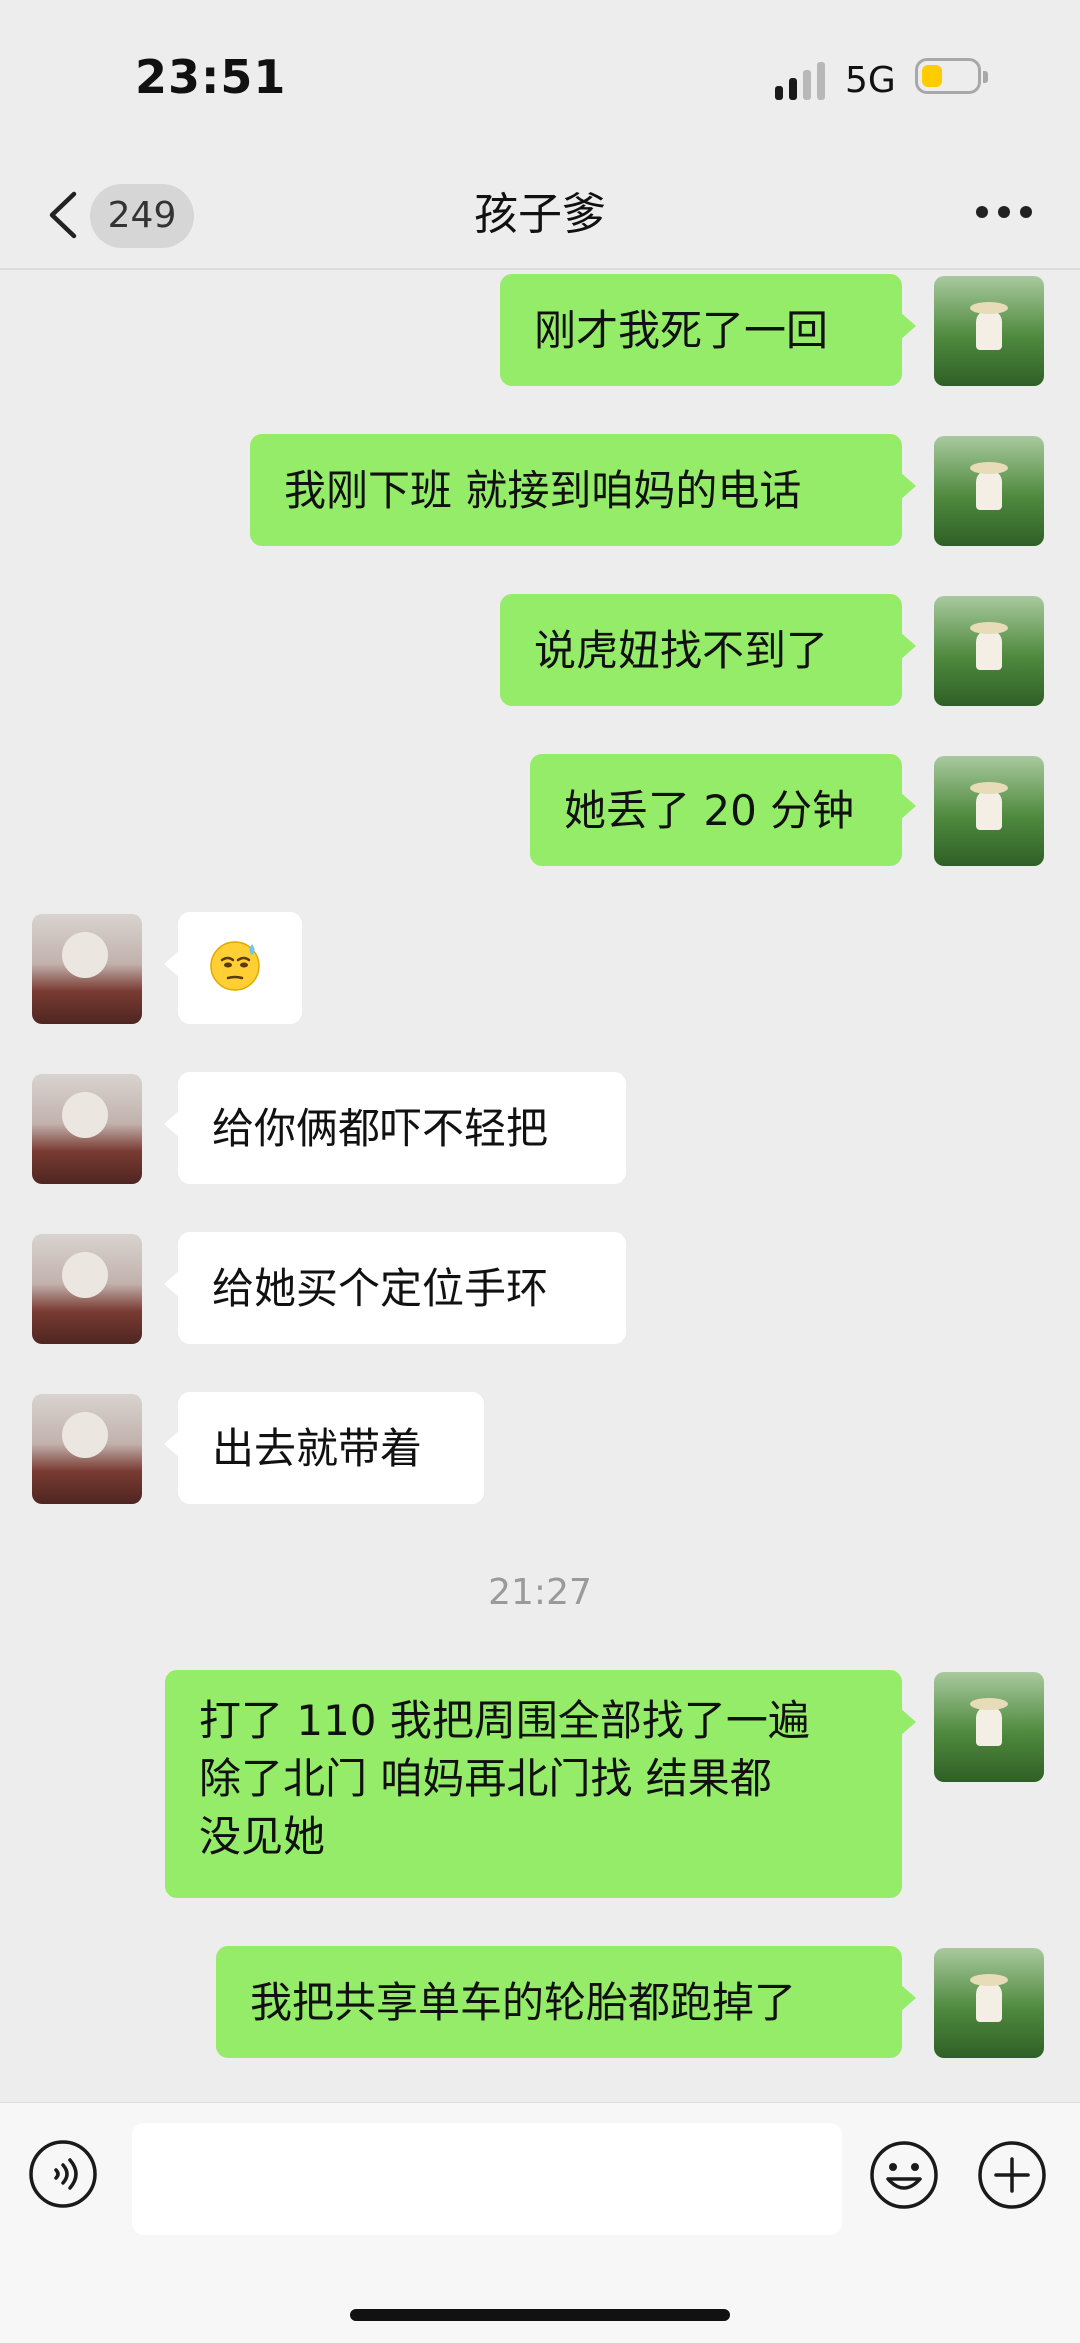 This screenshot has height=2343, width=1080. Describe the element at coordinates (540, 971) in the screenshot. I see `message-row` at that location.